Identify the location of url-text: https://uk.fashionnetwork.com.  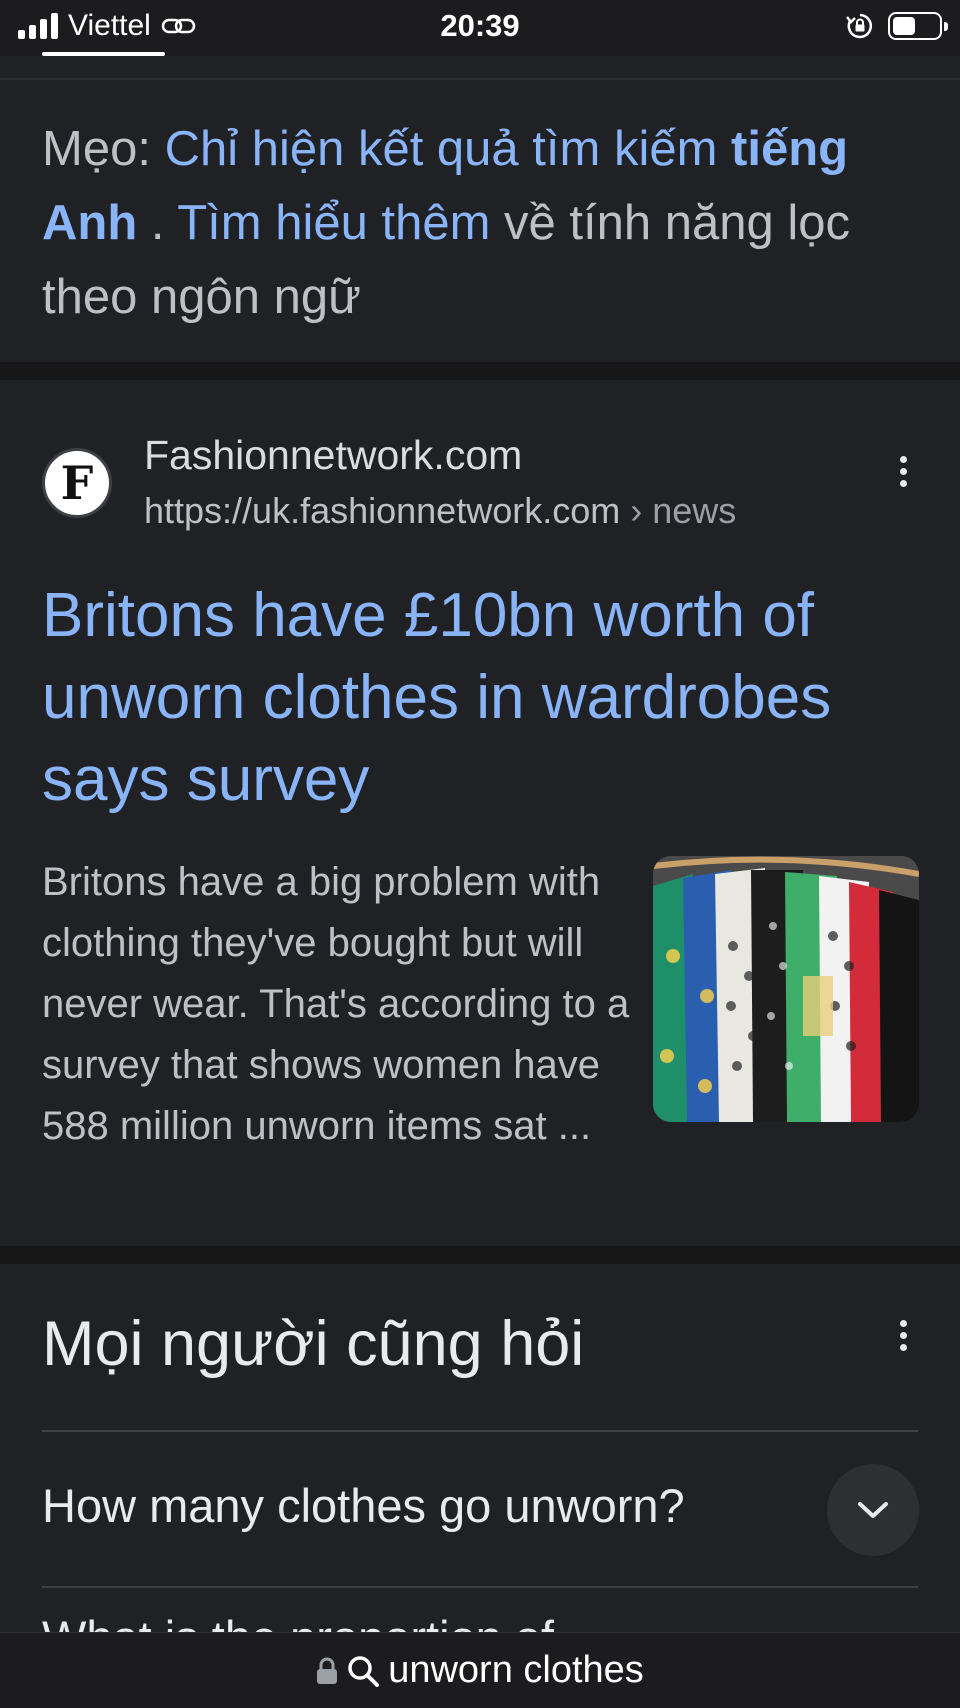
(382, 510).